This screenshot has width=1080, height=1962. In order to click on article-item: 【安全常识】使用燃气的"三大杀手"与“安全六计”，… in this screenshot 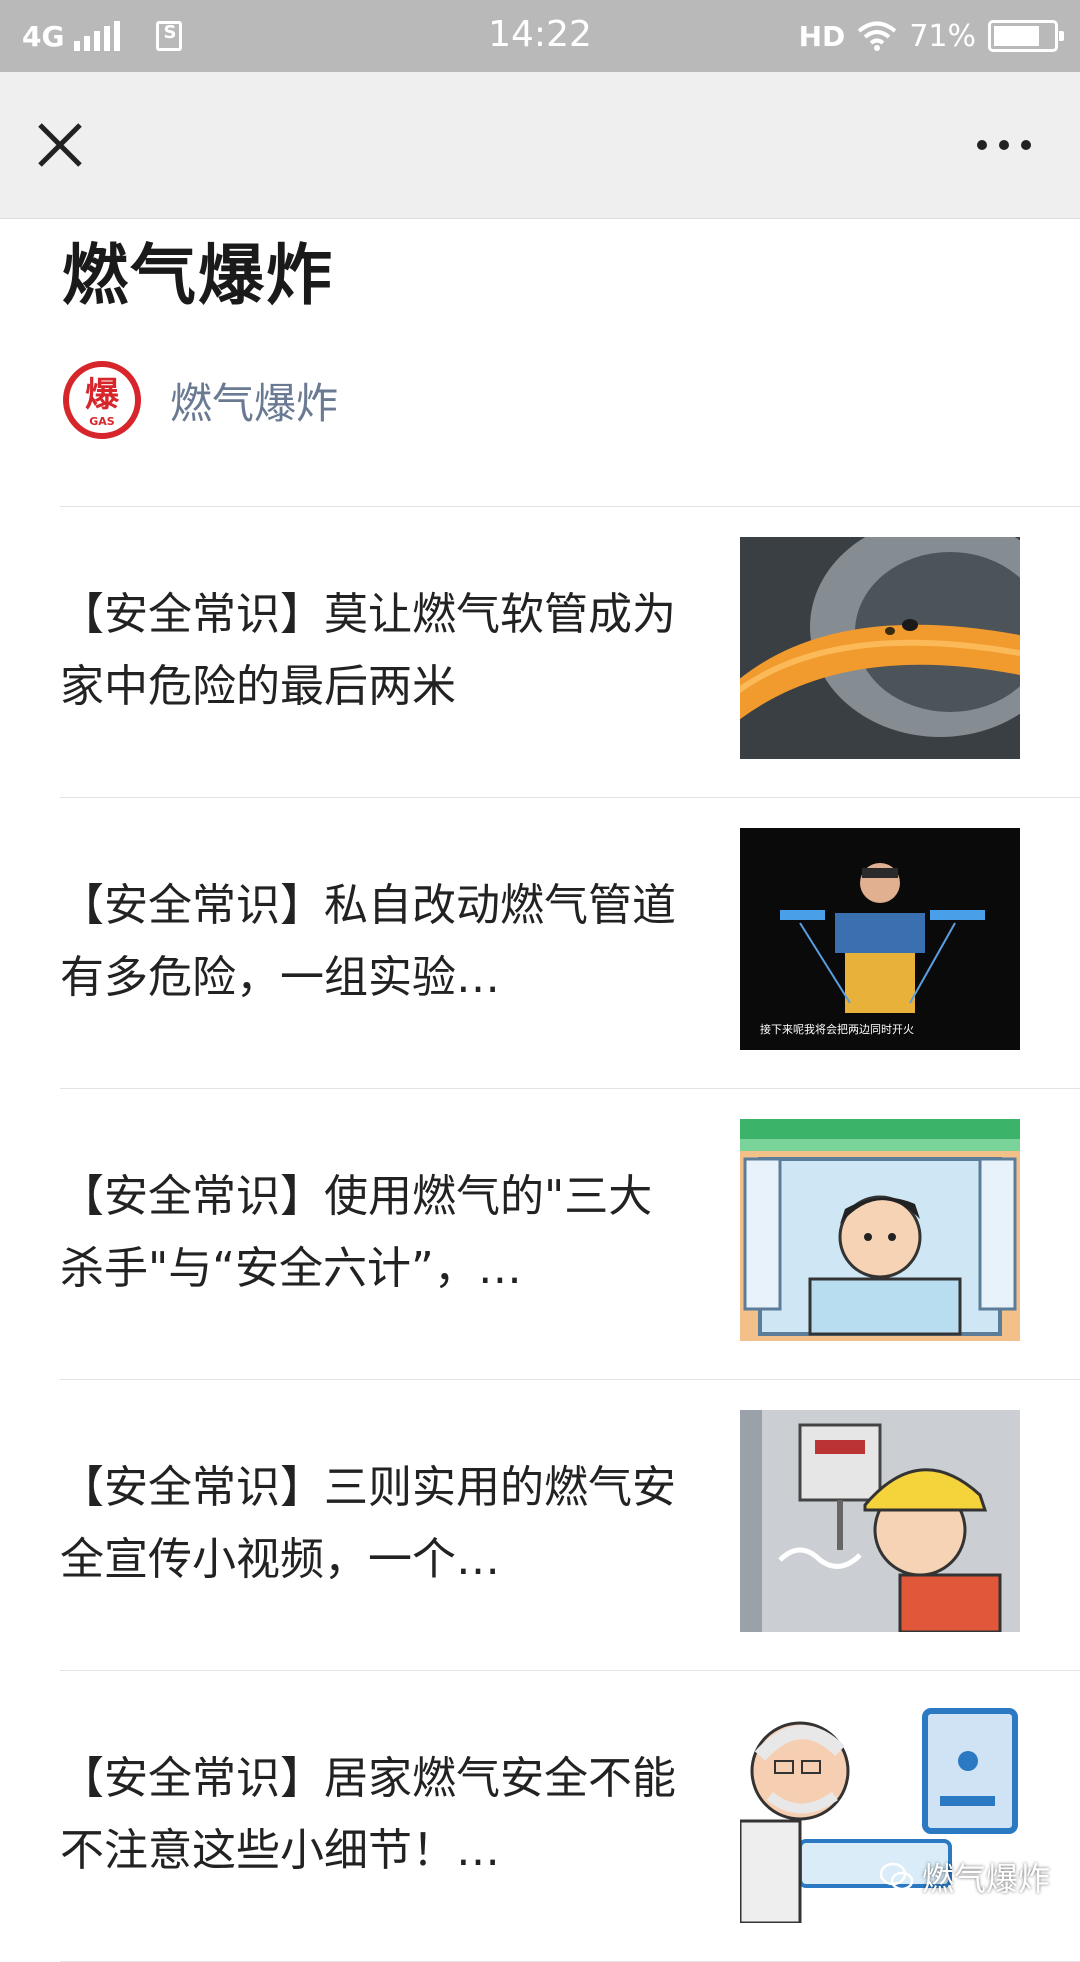, I will do `click(570, 1234)`.